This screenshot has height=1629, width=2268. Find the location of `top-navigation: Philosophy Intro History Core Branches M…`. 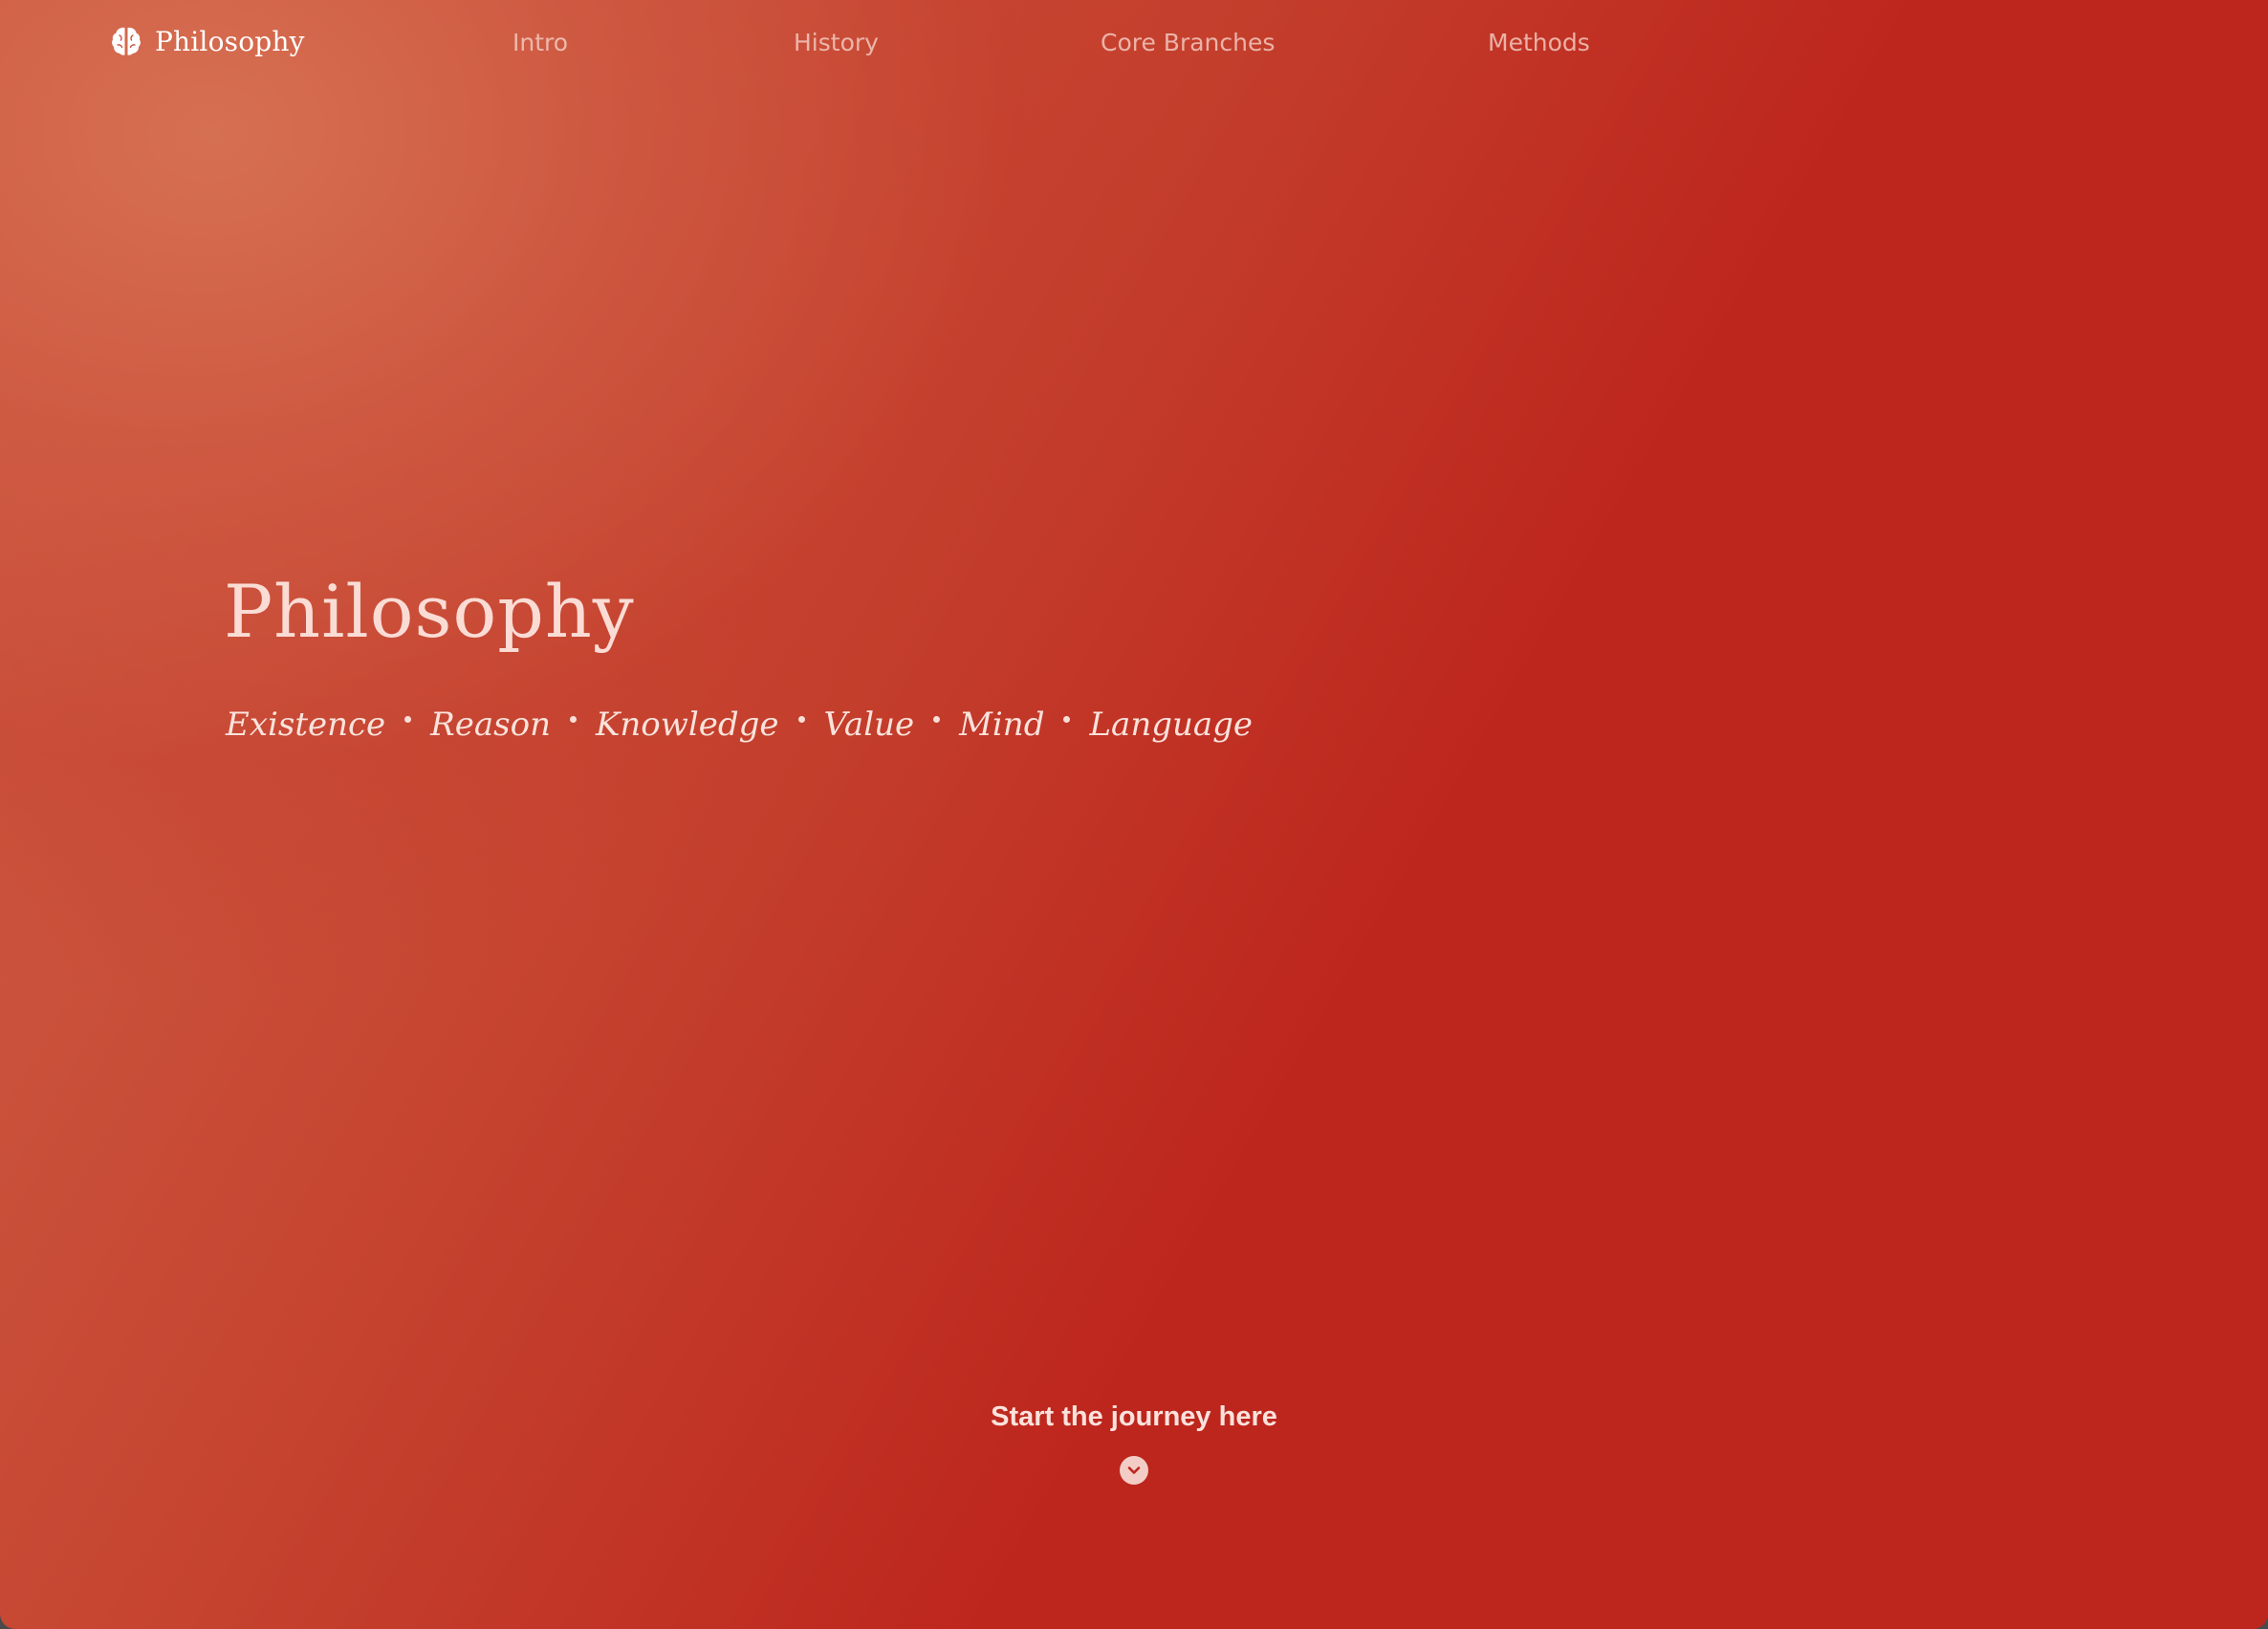

top-navigation: Philosophy Intro History Core Branches M… is located at coordinates (1134, 46).